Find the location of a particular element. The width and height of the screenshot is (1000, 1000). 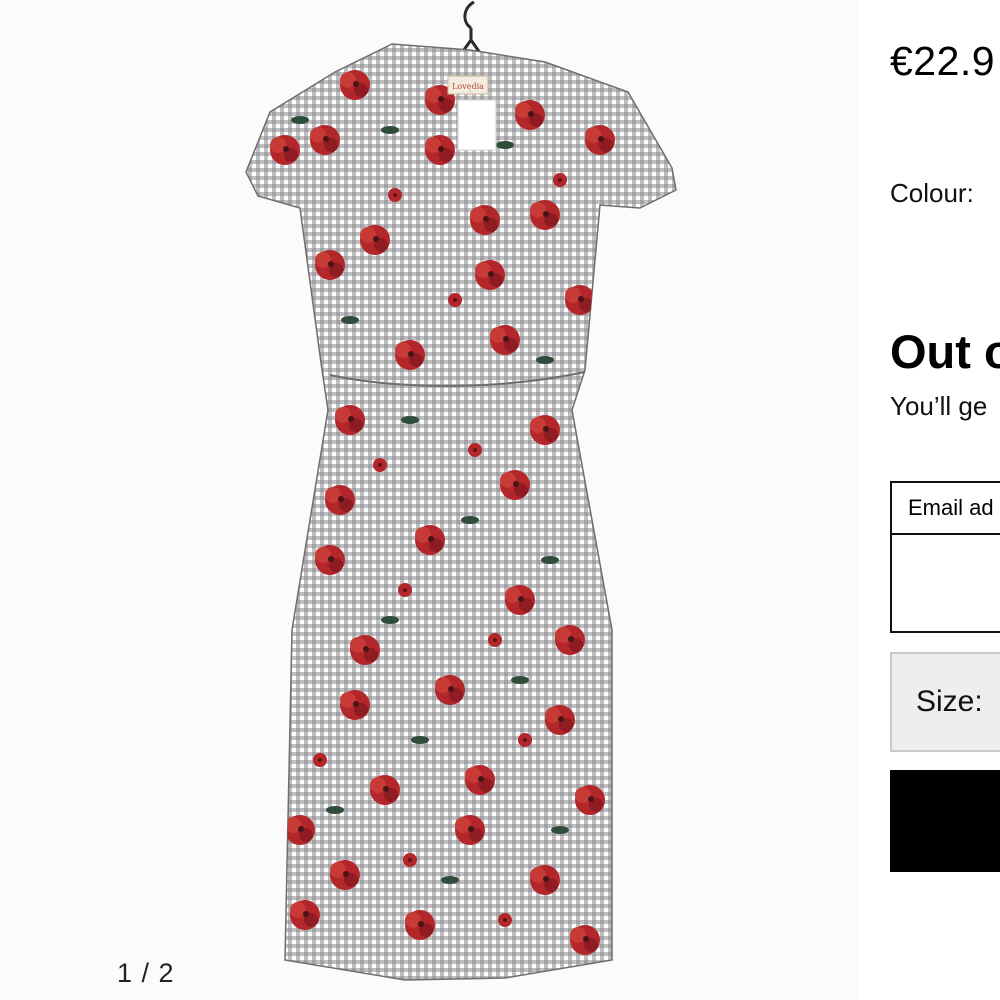

svg-text: Lovedia is located at coordinates (468, 86).